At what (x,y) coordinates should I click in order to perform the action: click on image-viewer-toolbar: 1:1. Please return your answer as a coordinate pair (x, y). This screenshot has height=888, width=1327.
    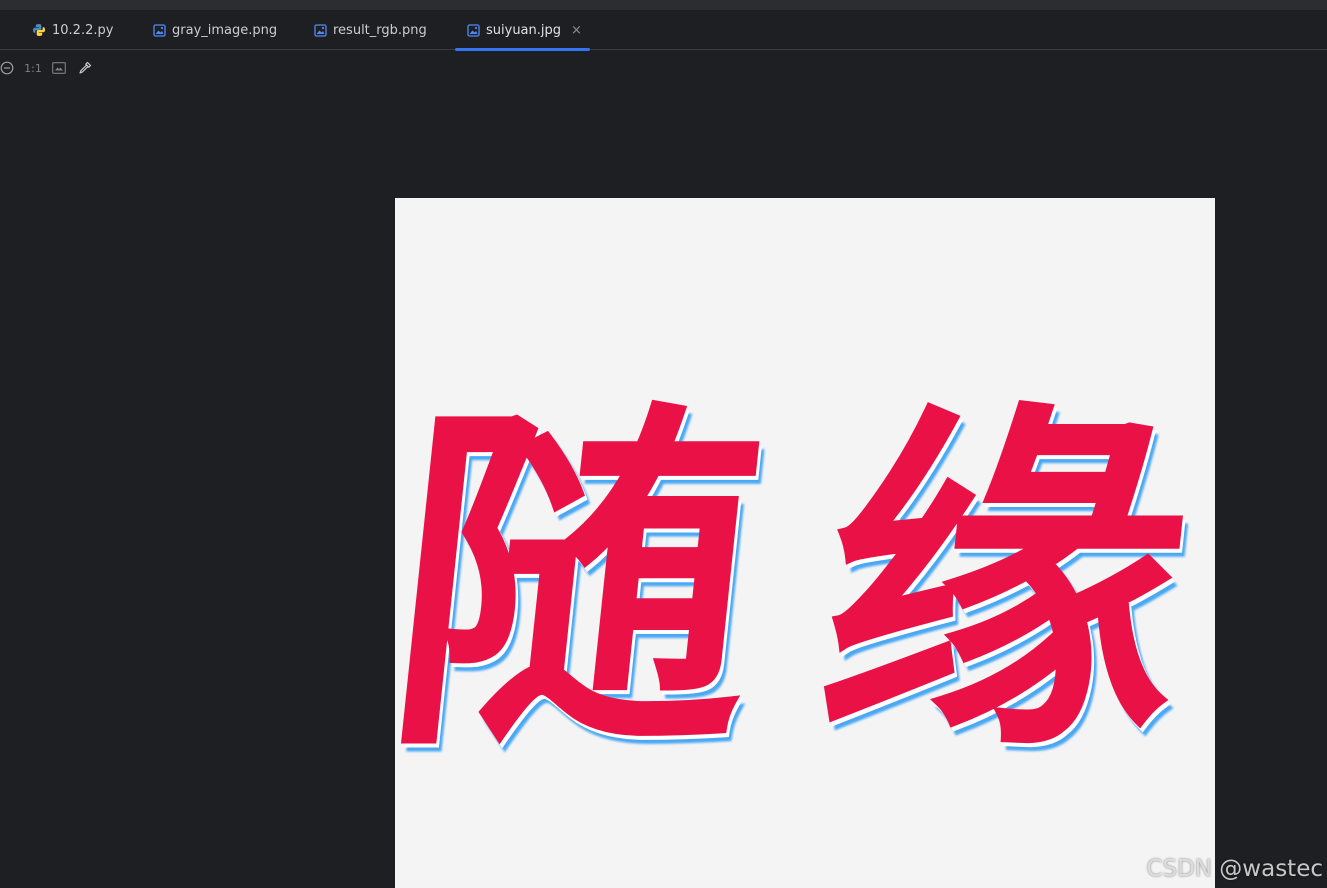
    Looking at the image, I should click on (663, 68).